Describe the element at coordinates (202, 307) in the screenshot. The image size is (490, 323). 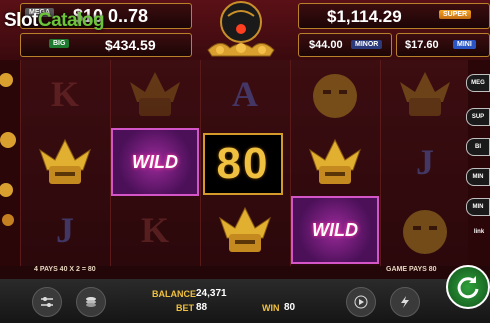
I see `bet-value: 88` at that location.